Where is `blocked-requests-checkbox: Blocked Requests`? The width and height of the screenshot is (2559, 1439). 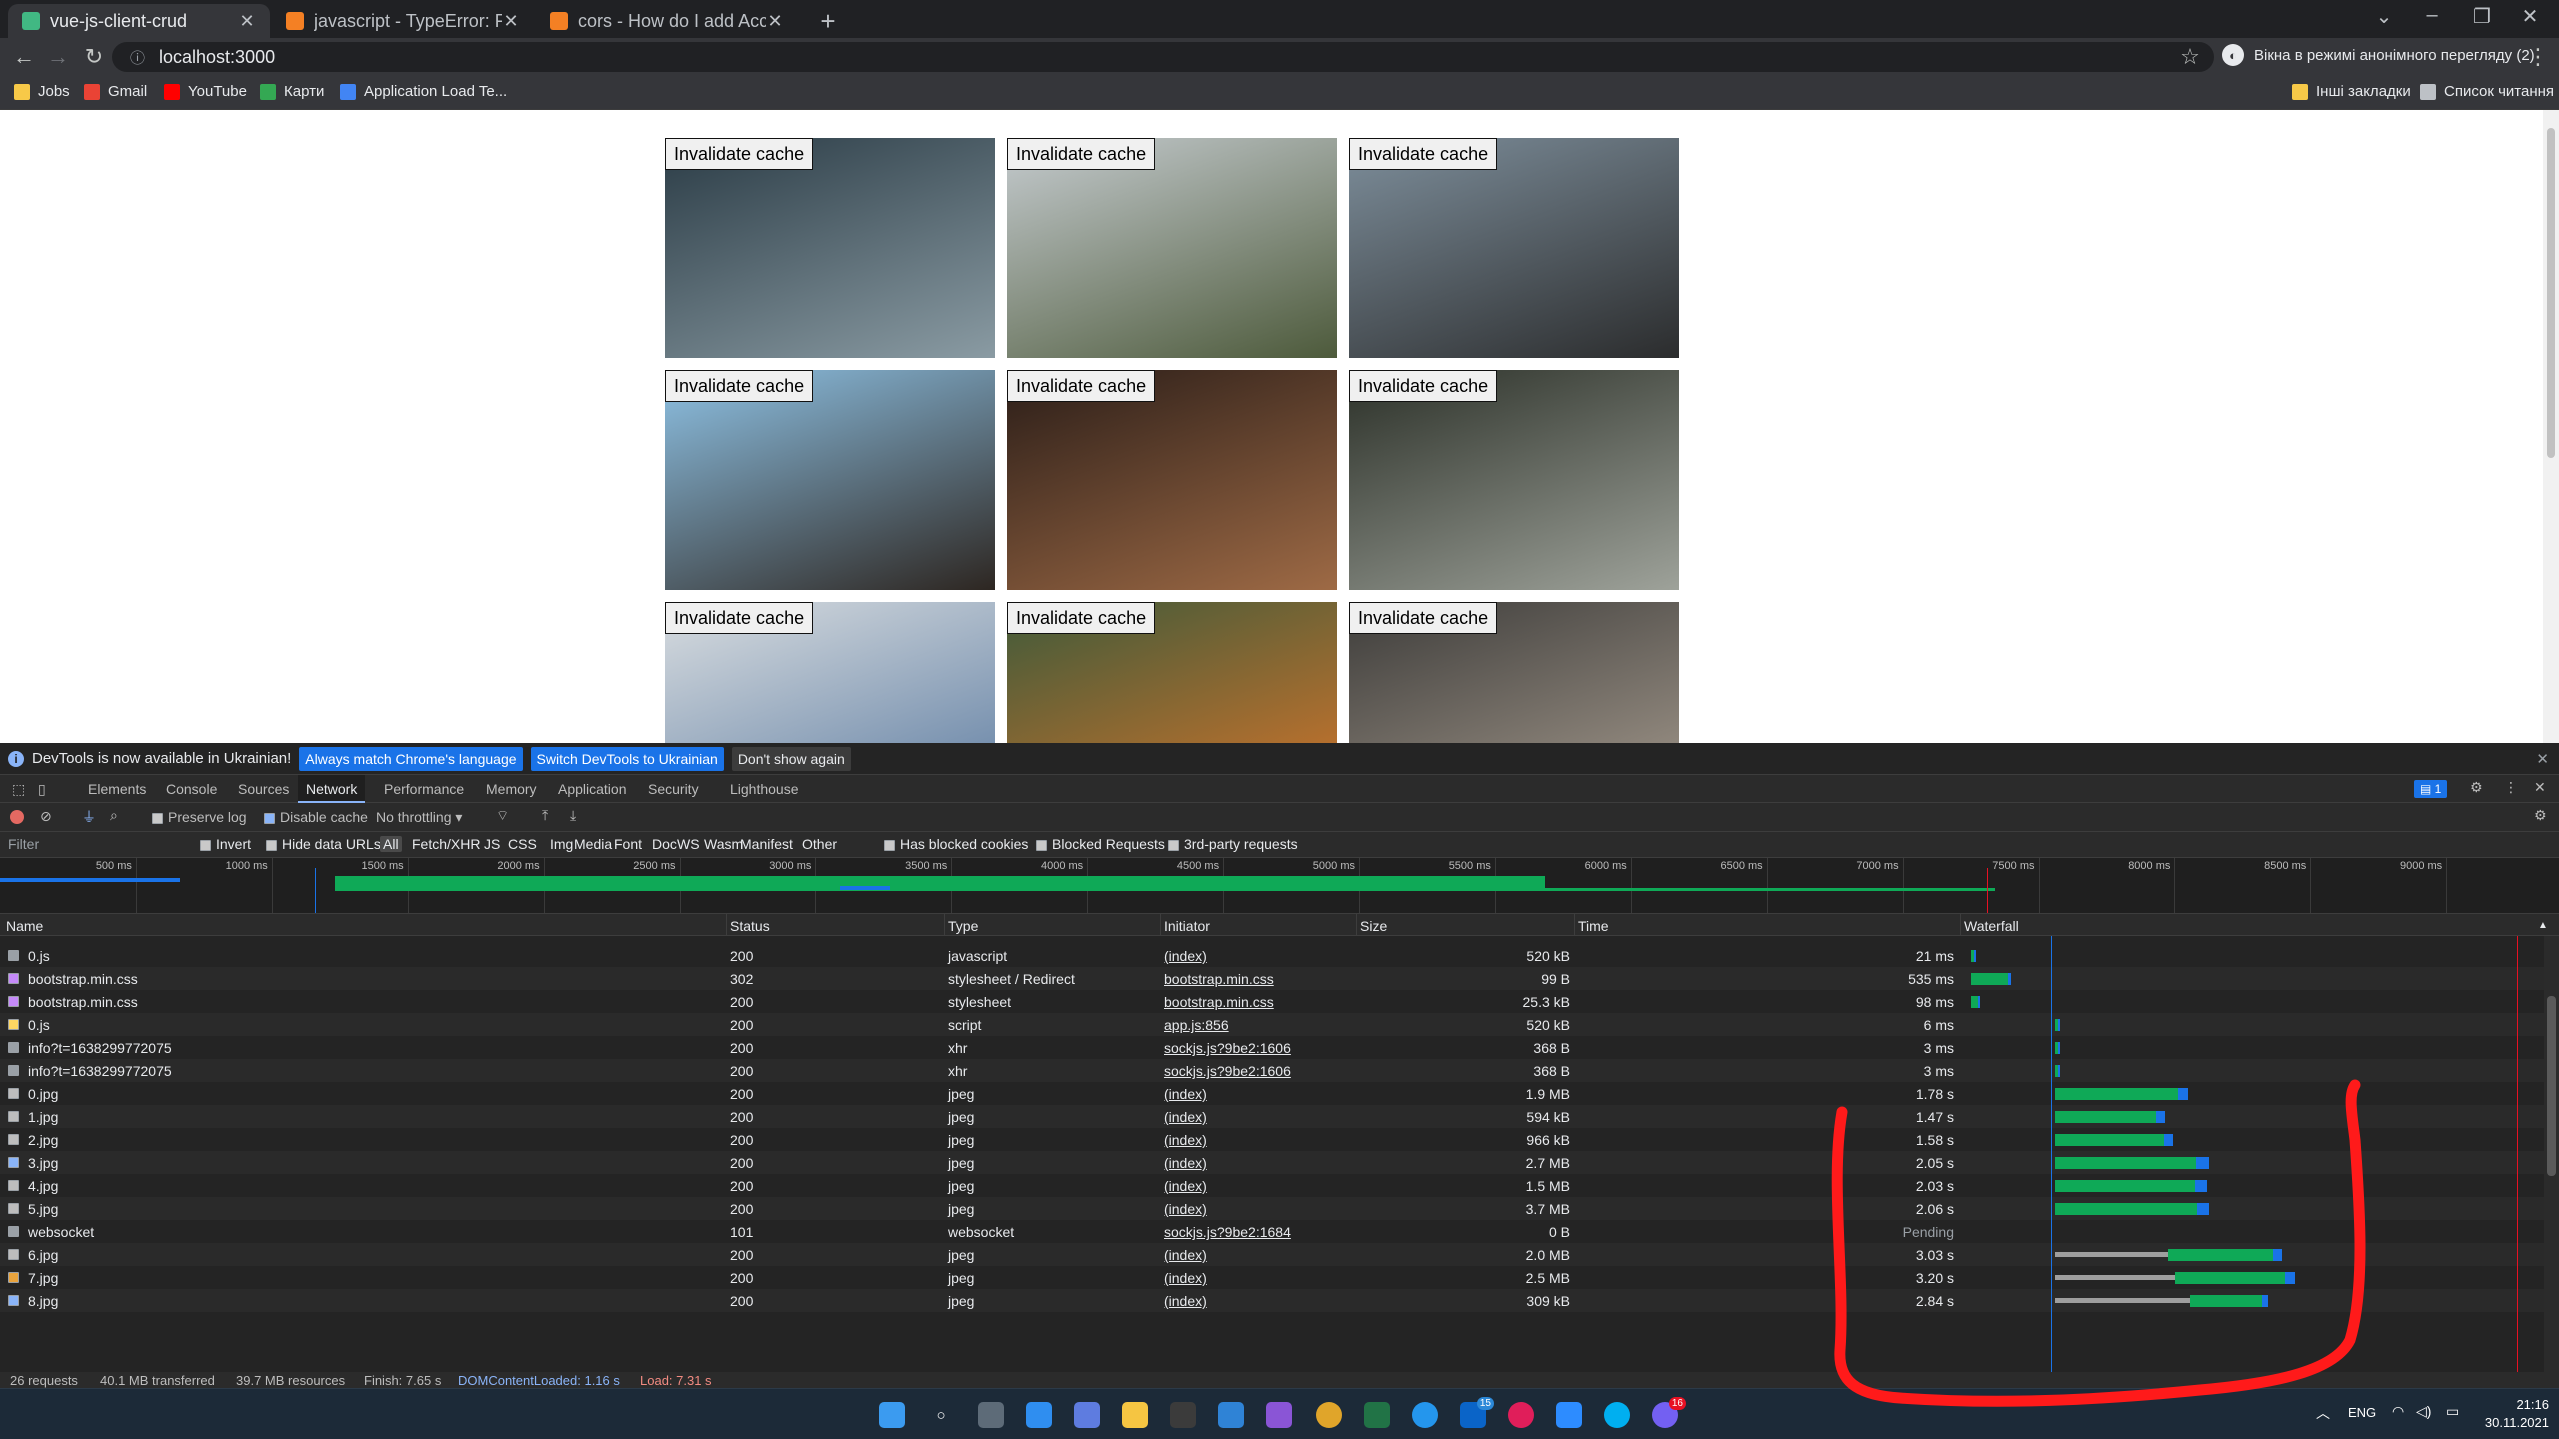
blocked-requests-checkbox: Blocked Requests is located at coordinates (1100, 844).